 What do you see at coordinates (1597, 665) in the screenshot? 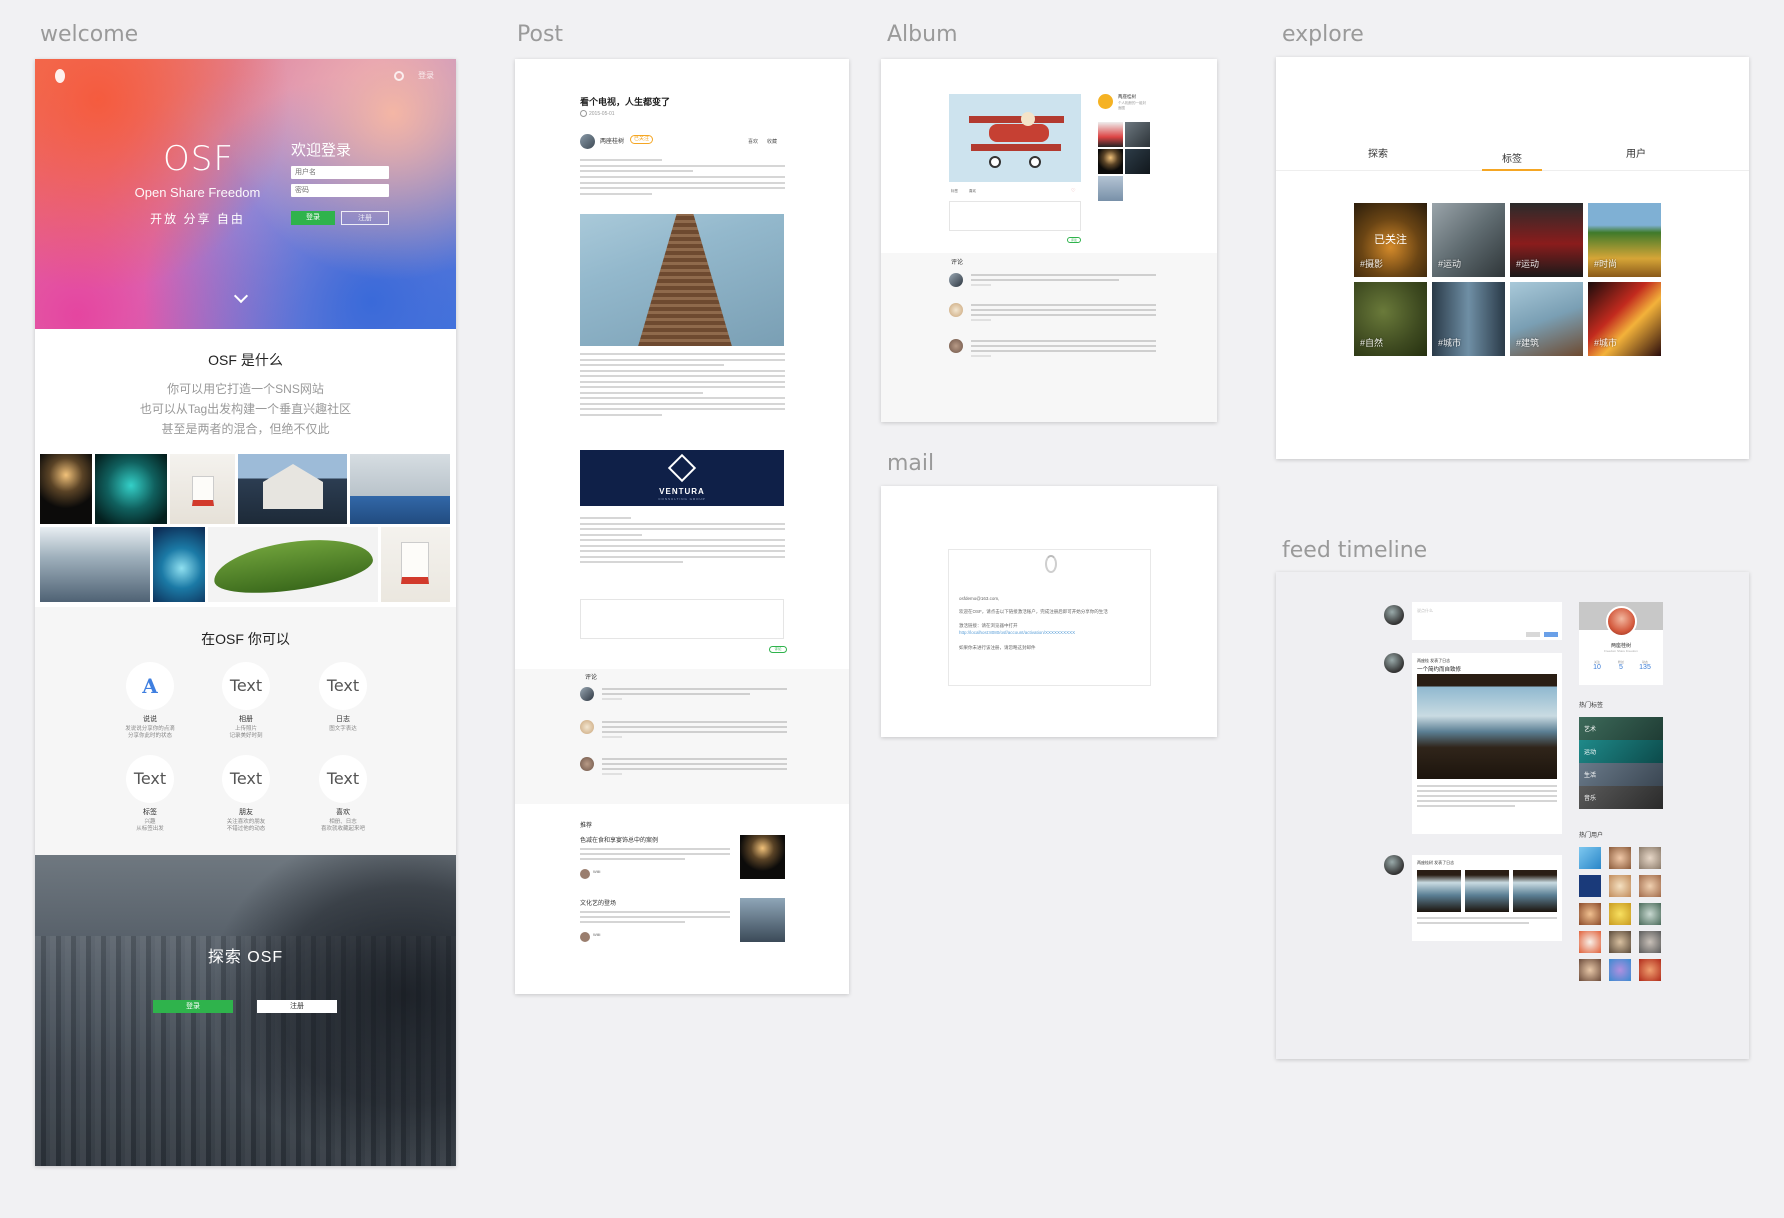
I see `stat-following: 关注 10` at bounding box center [1597, 665].